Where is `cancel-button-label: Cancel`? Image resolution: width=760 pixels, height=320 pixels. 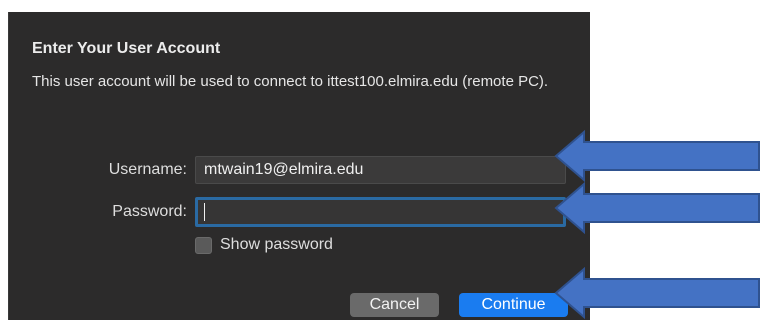 cancel-button-label: Cancel is located at coordinates (394, 304).